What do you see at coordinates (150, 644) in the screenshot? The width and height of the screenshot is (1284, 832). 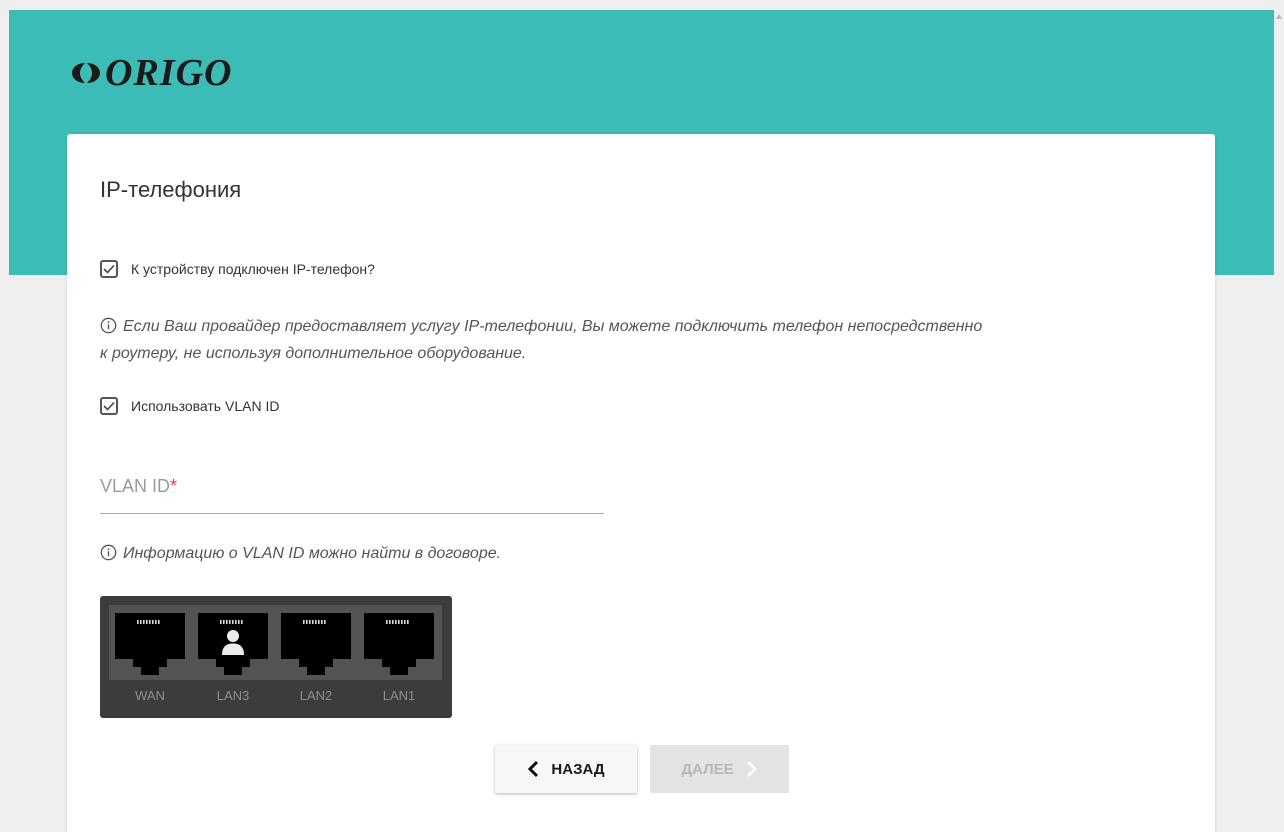 I see `port-wan` at bounding box center [150, 644].